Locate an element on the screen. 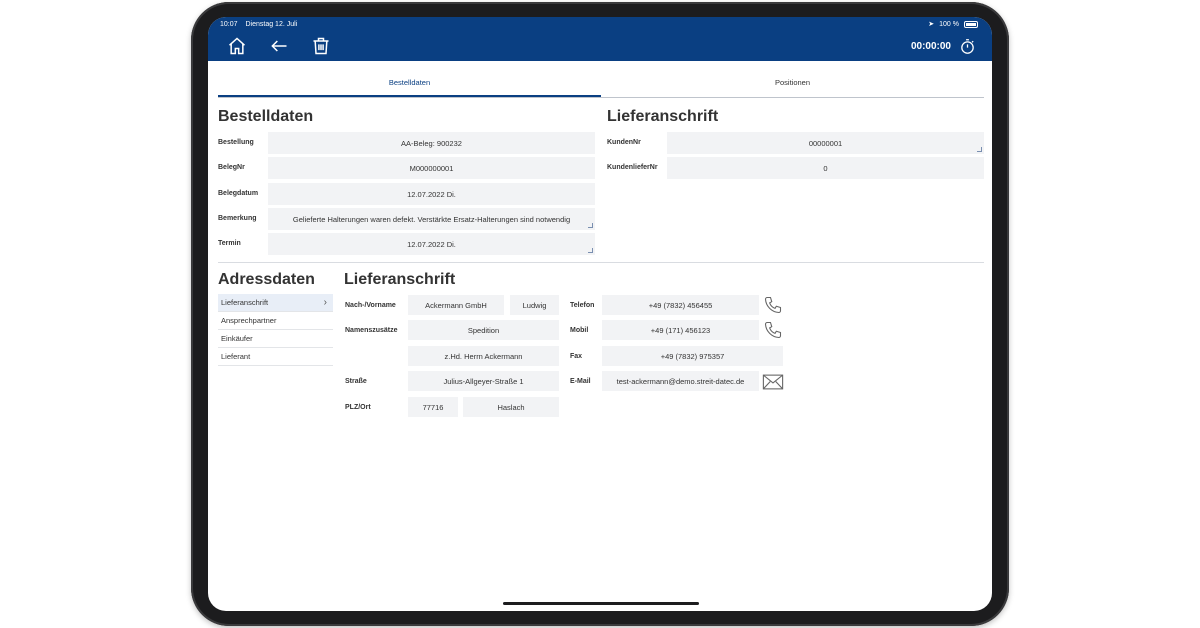 The height and width of the screenshot is (628, 1200). email-field: test-ackermann@demo.streit-datec.de is located at coordinates (680, 381).